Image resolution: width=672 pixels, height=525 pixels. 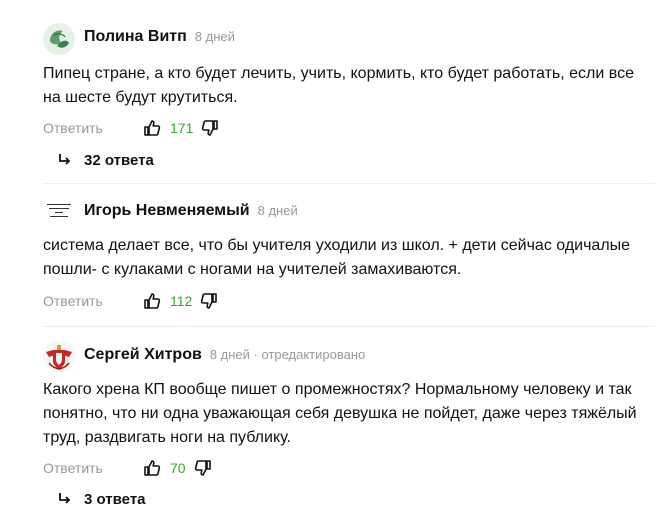 What do you see at coordinates (135, 37) in the screenshot?
I see `author-name: Полина Витп` at bounding box center [135, 37].